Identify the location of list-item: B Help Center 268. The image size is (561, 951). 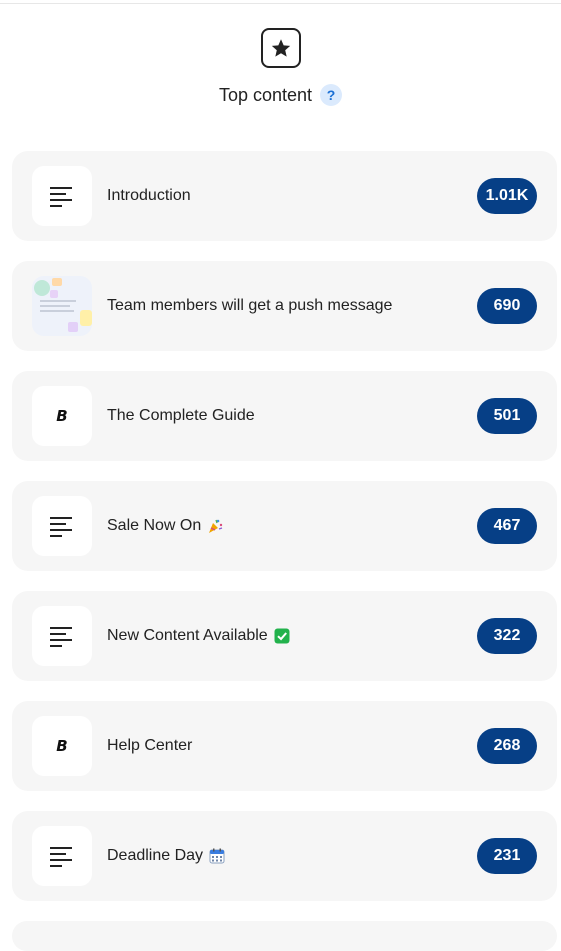
(284, 746).